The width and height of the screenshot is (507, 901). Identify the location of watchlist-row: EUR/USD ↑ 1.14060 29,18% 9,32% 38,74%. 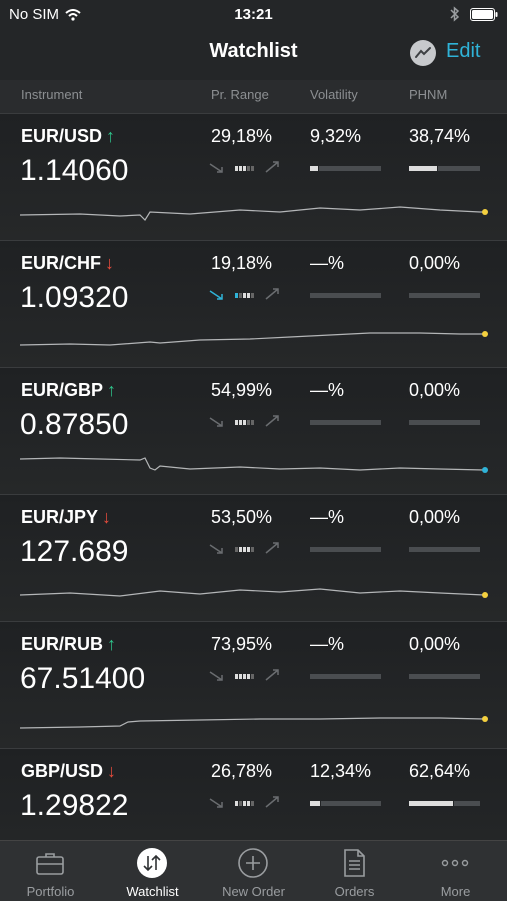
(253, 177).